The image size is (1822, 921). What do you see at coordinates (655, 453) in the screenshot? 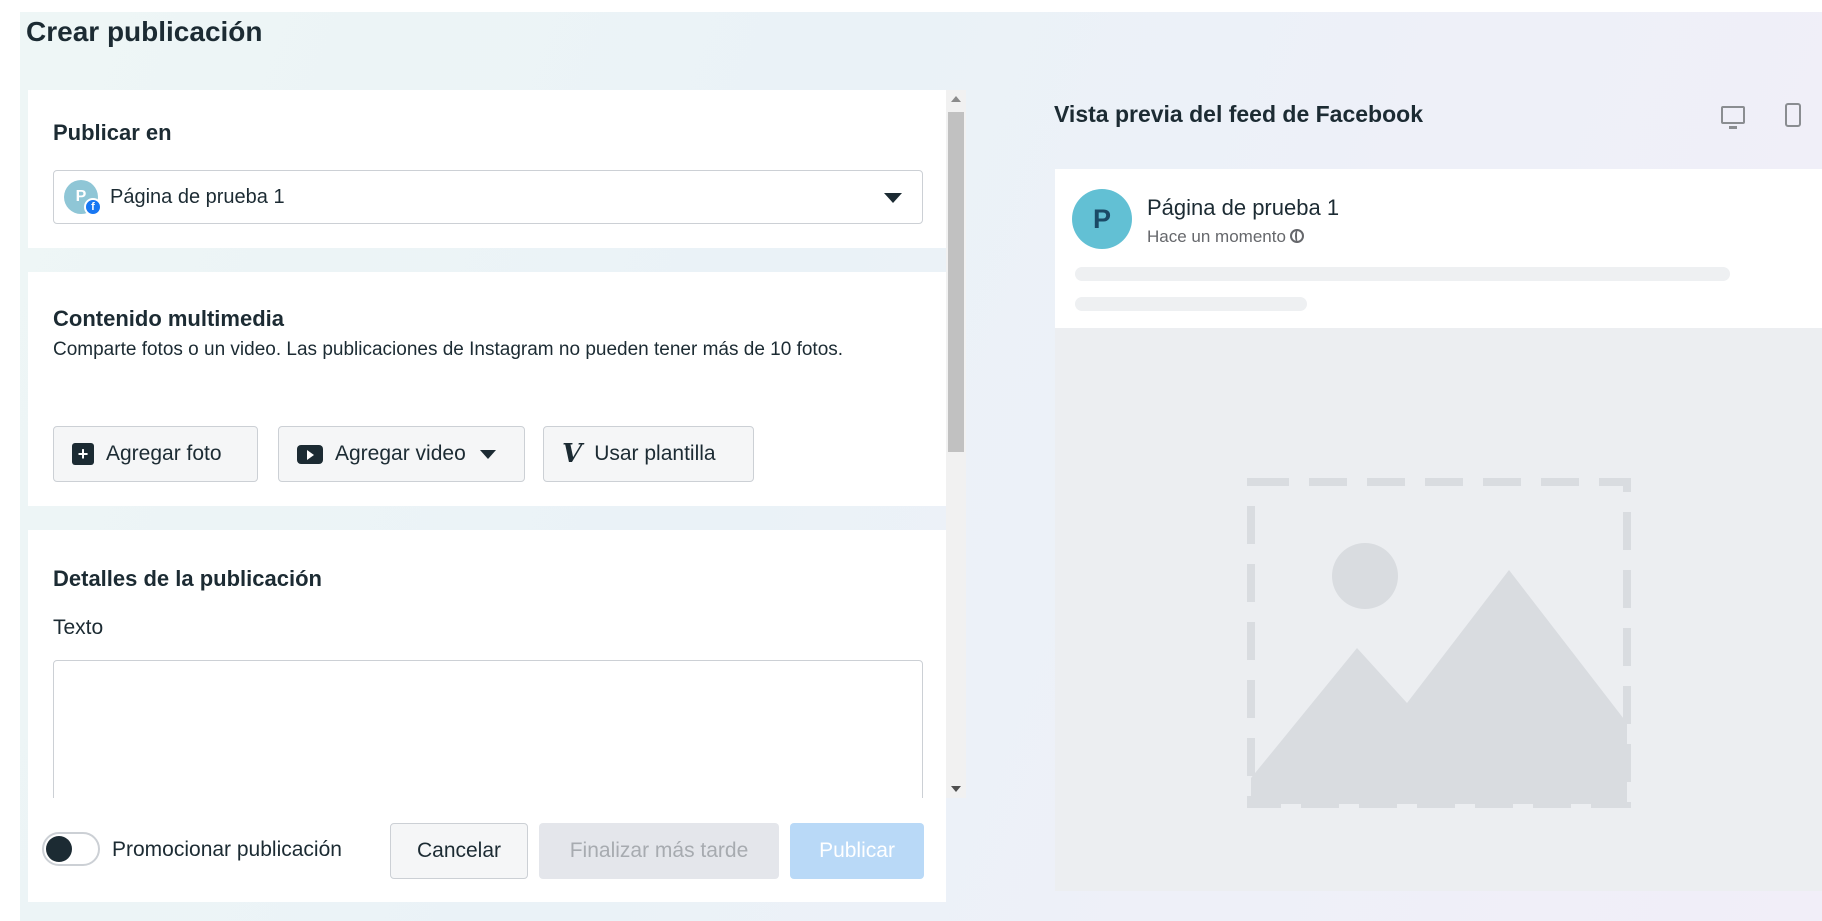
I see `use-template-label: Usar plantilla` at bounding box center [655, 453].